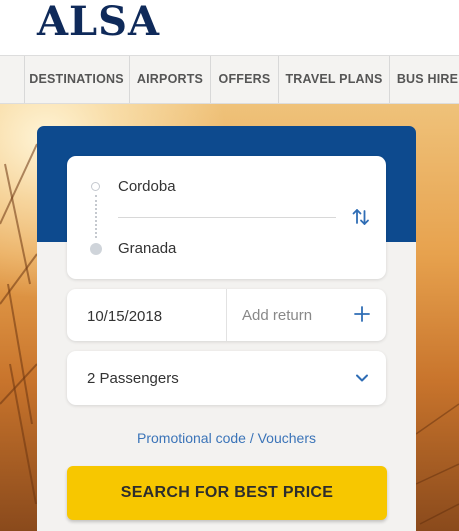 This screenshot has width=459, height=531. What do you see at coordinates (133, 378) in the screenshot?
I see `passengers-field: 2 Passengers` at bounding box center [133, 378].